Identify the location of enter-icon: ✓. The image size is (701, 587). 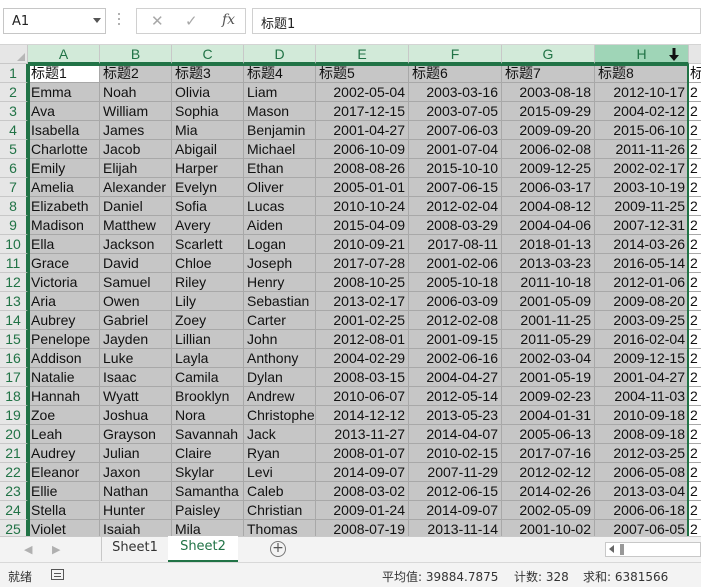
(191, 21).